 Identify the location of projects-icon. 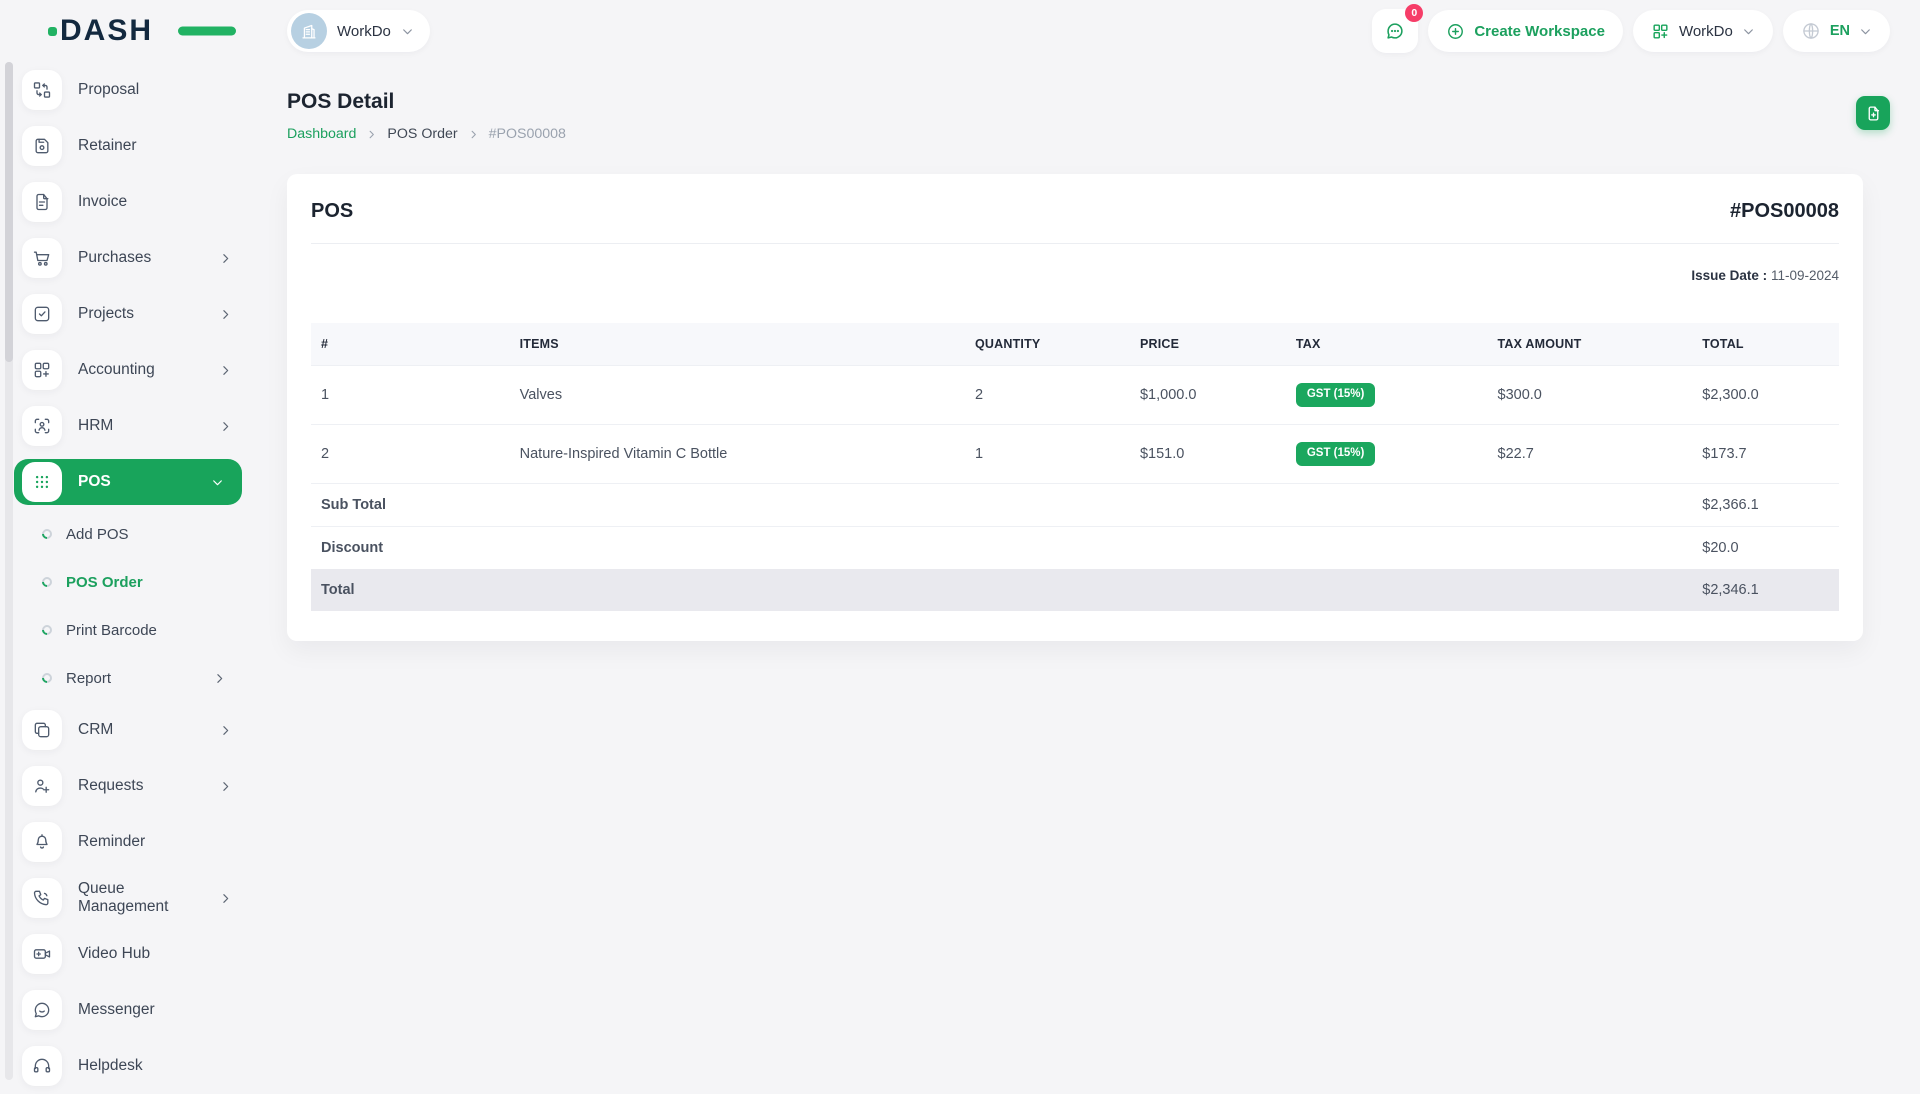
(42, 314).